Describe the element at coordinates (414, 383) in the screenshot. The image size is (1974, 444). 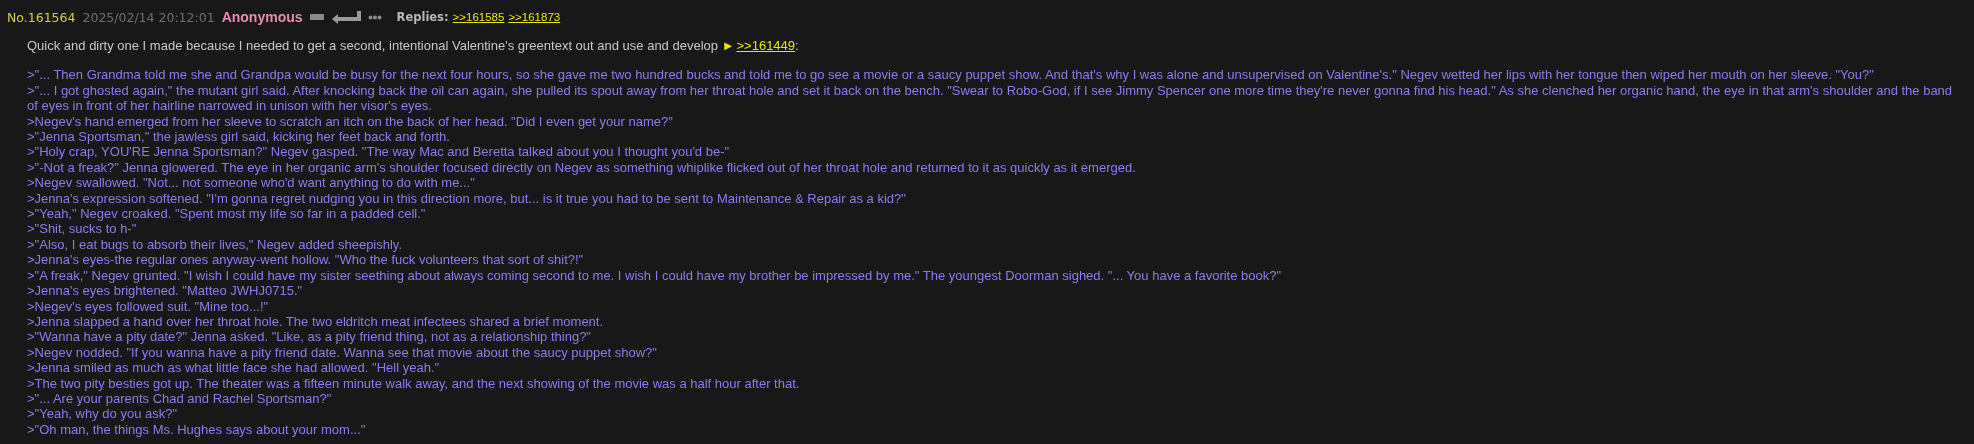
I see `greentext-line: >The two pity besties got up. The theater was a fifteen minute walk away, and the next showing of the movie was a half hour after that.` at that location.